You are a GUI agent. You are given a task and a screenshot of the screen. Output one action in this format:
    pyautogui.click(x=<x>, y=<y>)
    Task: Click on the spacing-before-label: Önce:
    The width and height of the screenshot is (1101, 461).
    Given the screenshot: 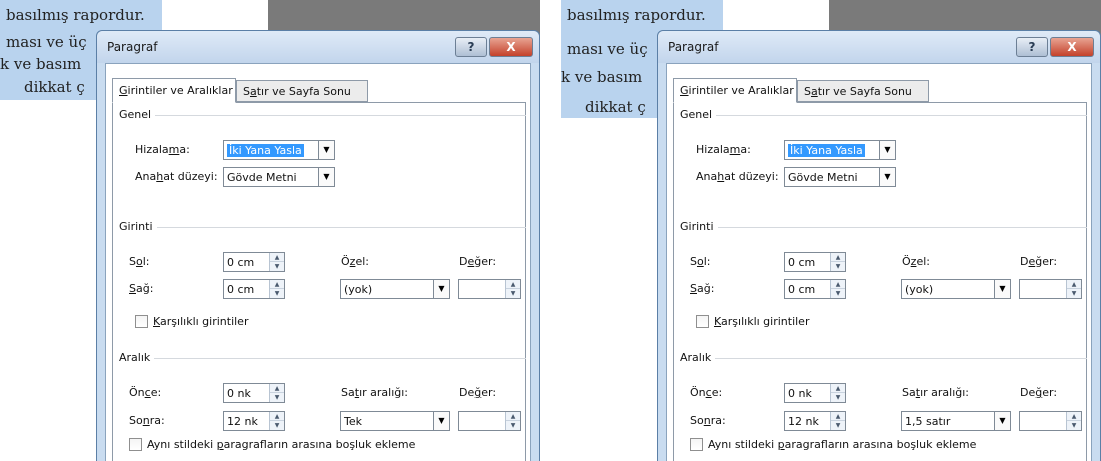 What is the action you would take?
    pyautogui.click(x=706, y=392)
    